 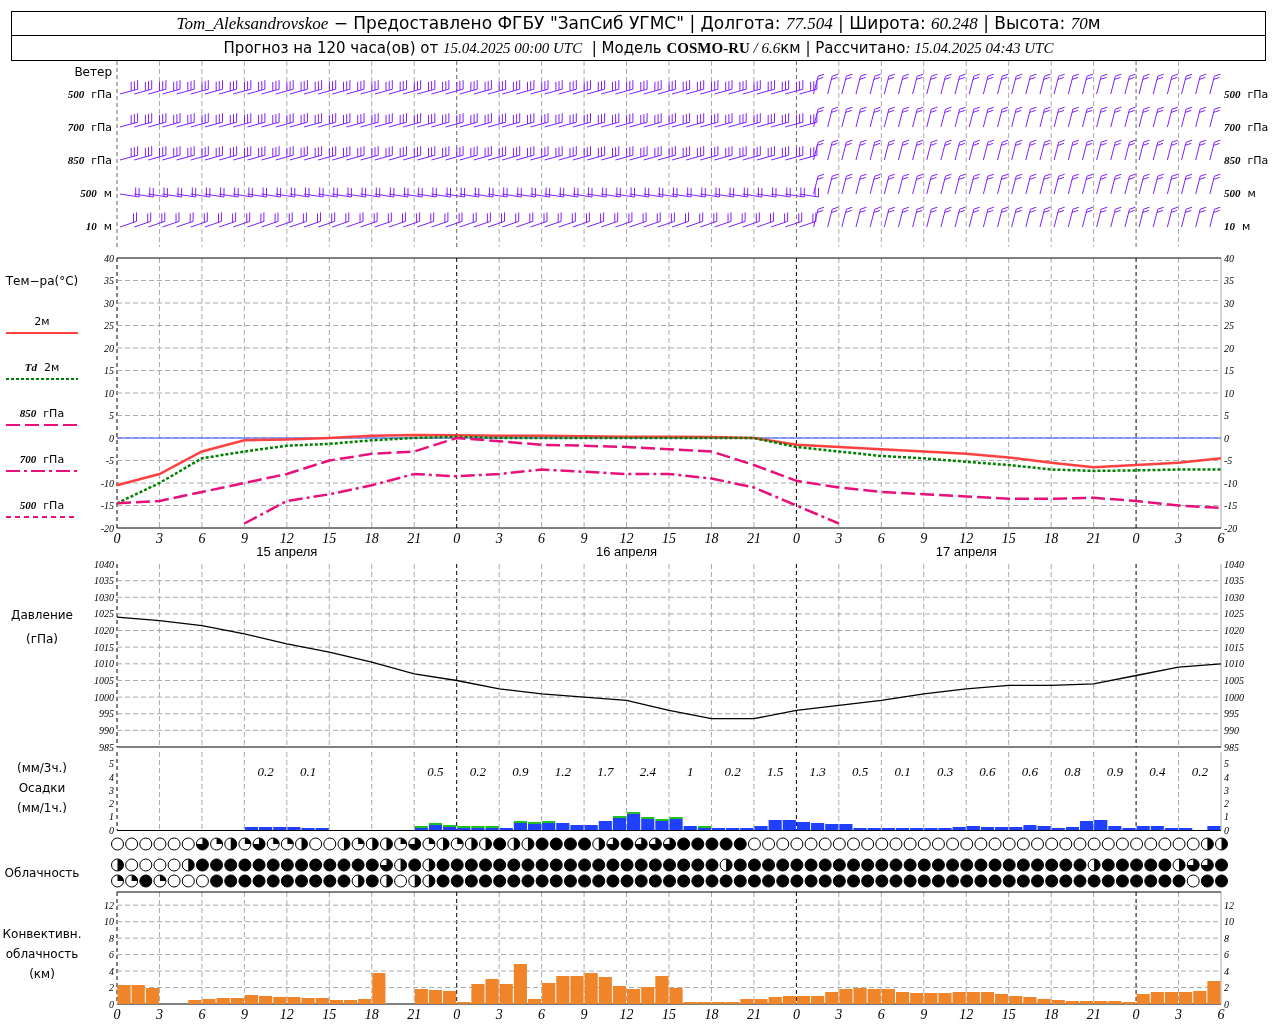 I want to click on forecast-info: Прогноз на 120 часа(ов) от 15.04.2025 00:00 UTC | Модель COSMO-RU / 6.6км | Рассчитано: 15.04.2025 04:43 UTC, so click(x=638, y=48).